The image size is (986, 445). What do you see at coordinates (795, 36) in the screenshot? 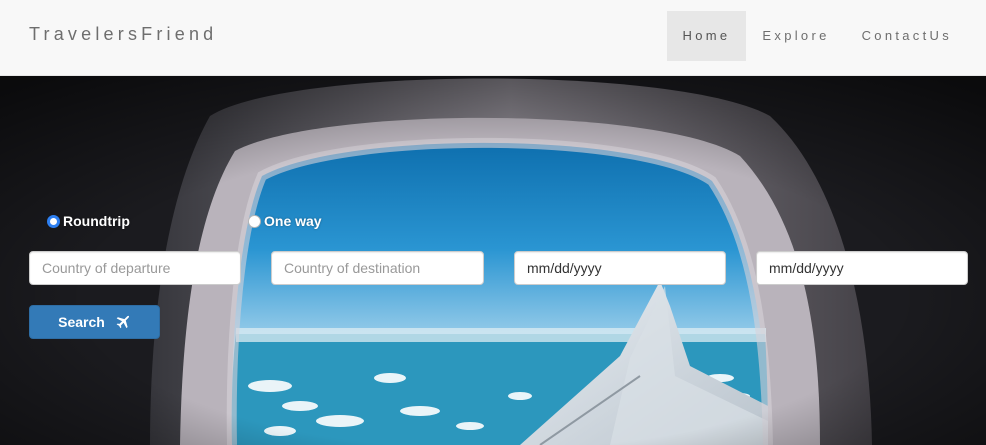
I see `nav-item-explore: Explore` at bounding box center [795, 36].